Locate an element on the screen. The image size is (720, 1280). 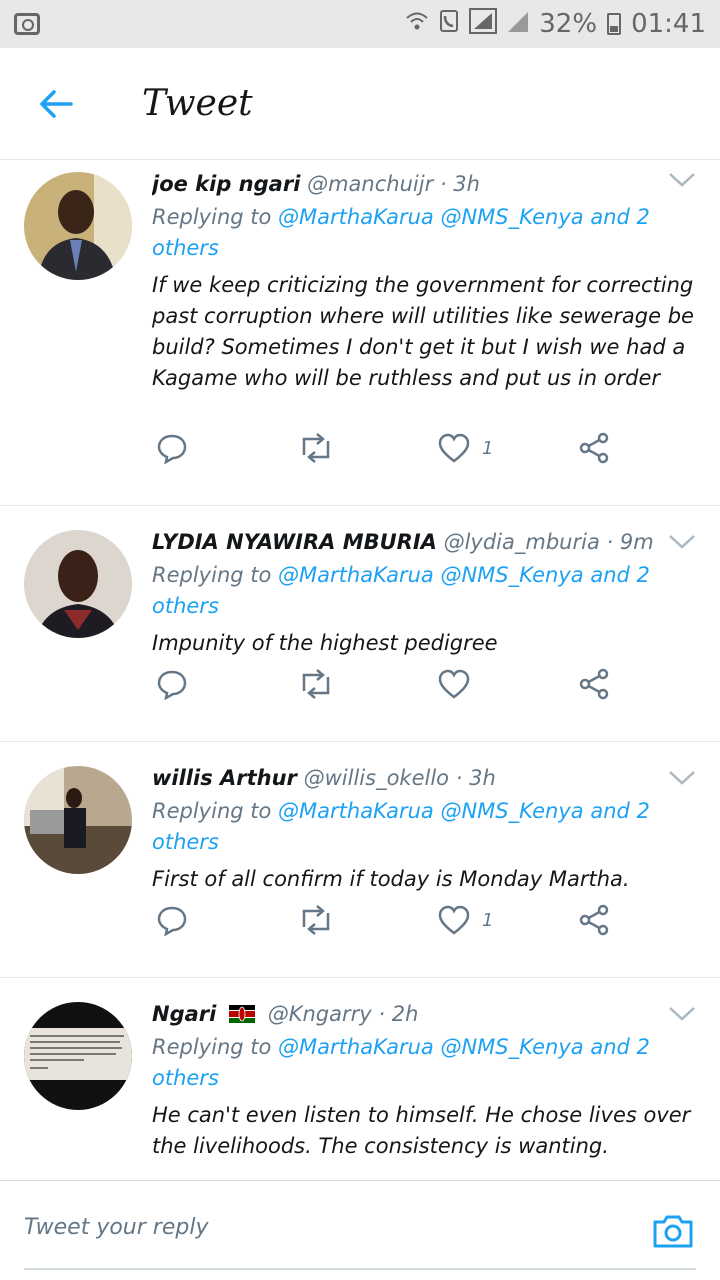
reply-input is located at coordinates (324, 1227).